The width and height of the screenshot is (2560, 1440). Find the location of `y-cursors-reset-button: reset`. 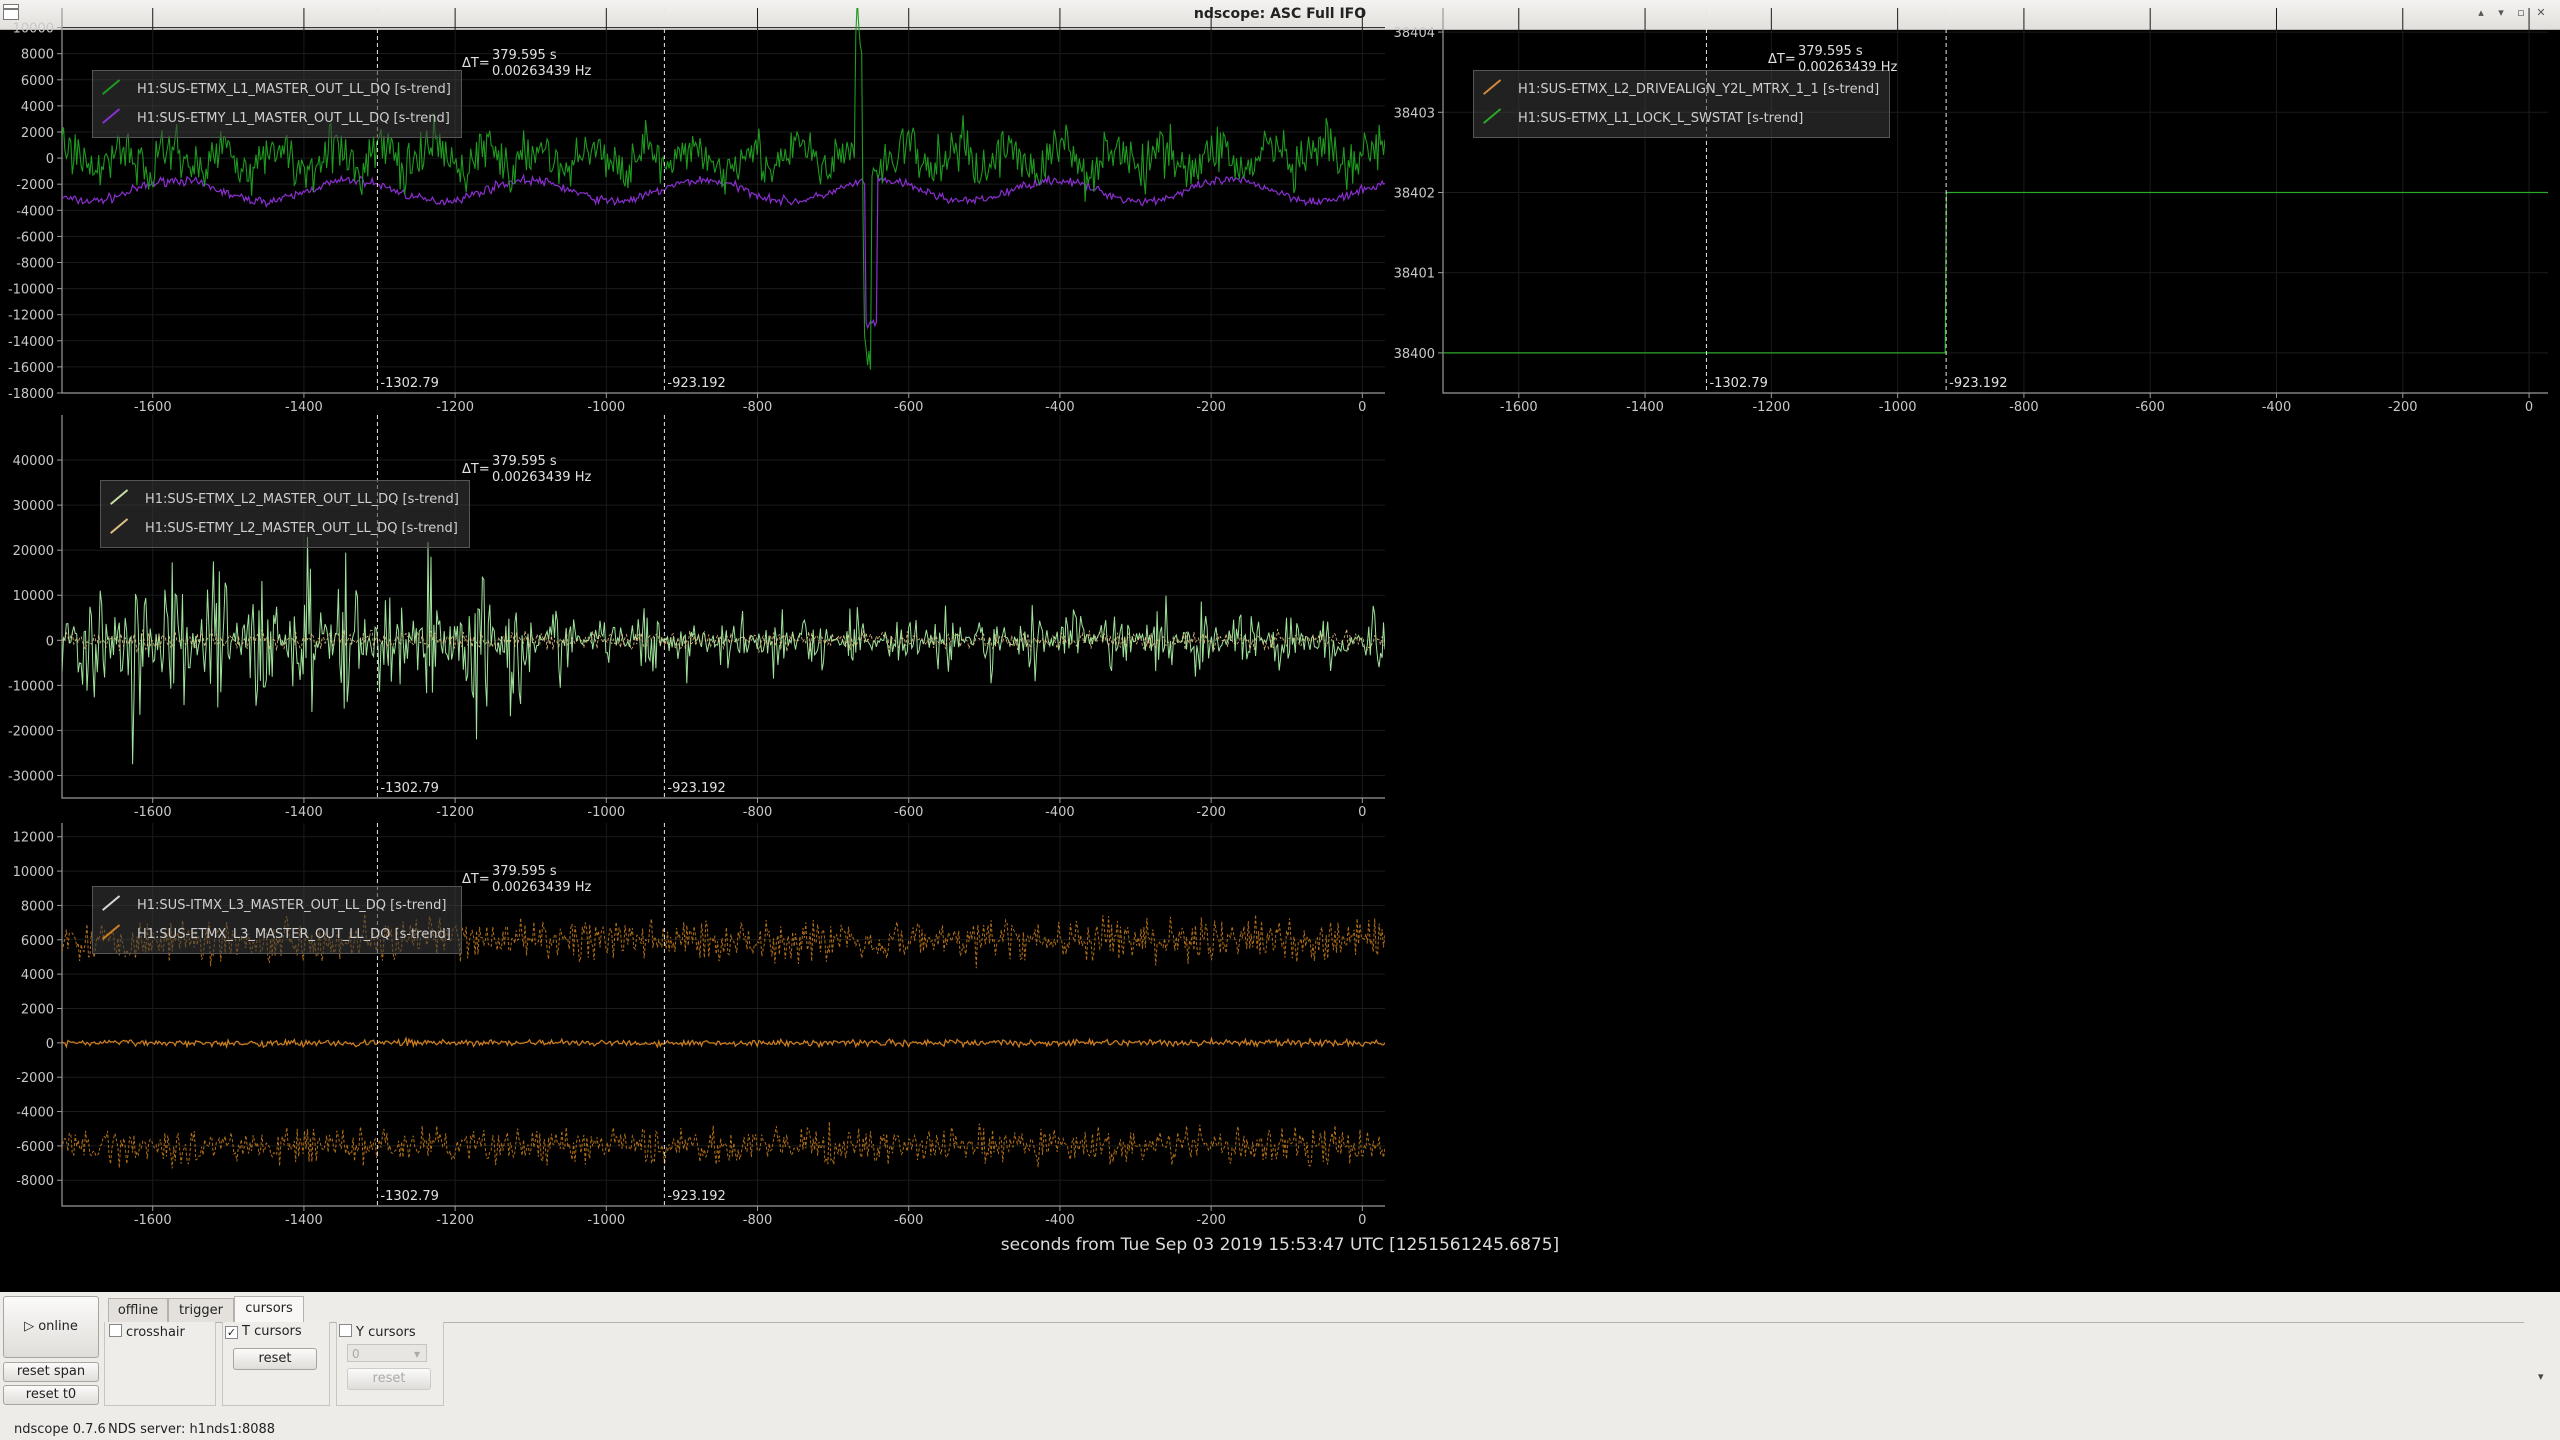

y-cursors-reset-button: reset is located at coordinates (389, 1379).